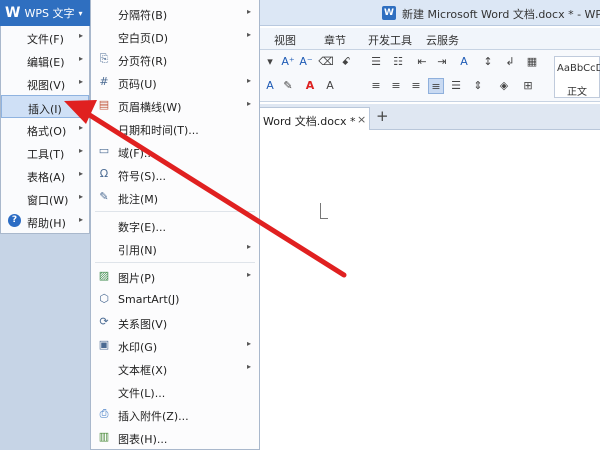 Image resolution: width=600 pixels, height=450 pixels. I want to click on menu-item-label: 文件(F), so click(45, 39).